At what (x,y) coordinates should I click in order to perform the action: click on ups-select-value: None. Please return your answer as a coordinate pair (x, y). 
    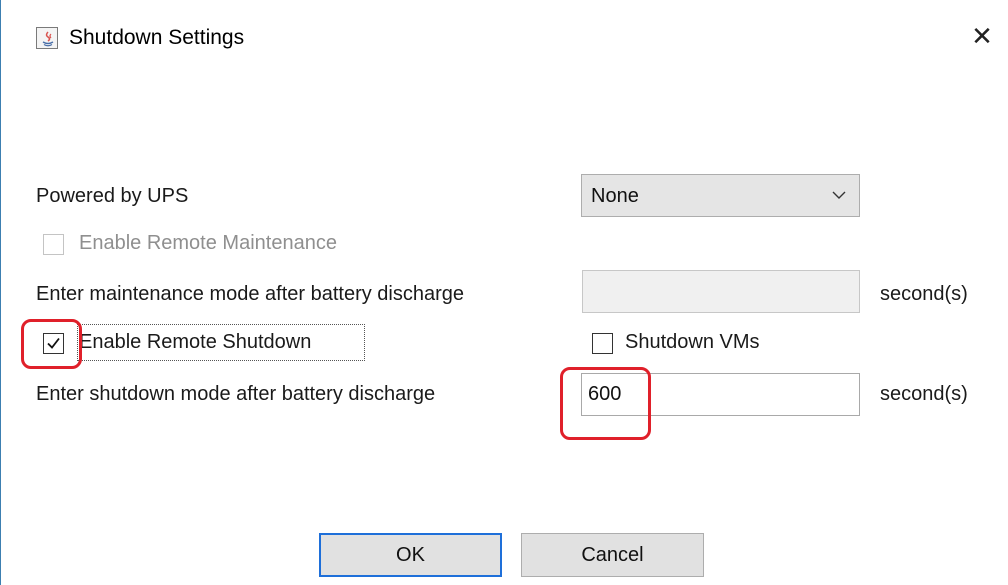
    Looking at the image, I should click on (615, 196).